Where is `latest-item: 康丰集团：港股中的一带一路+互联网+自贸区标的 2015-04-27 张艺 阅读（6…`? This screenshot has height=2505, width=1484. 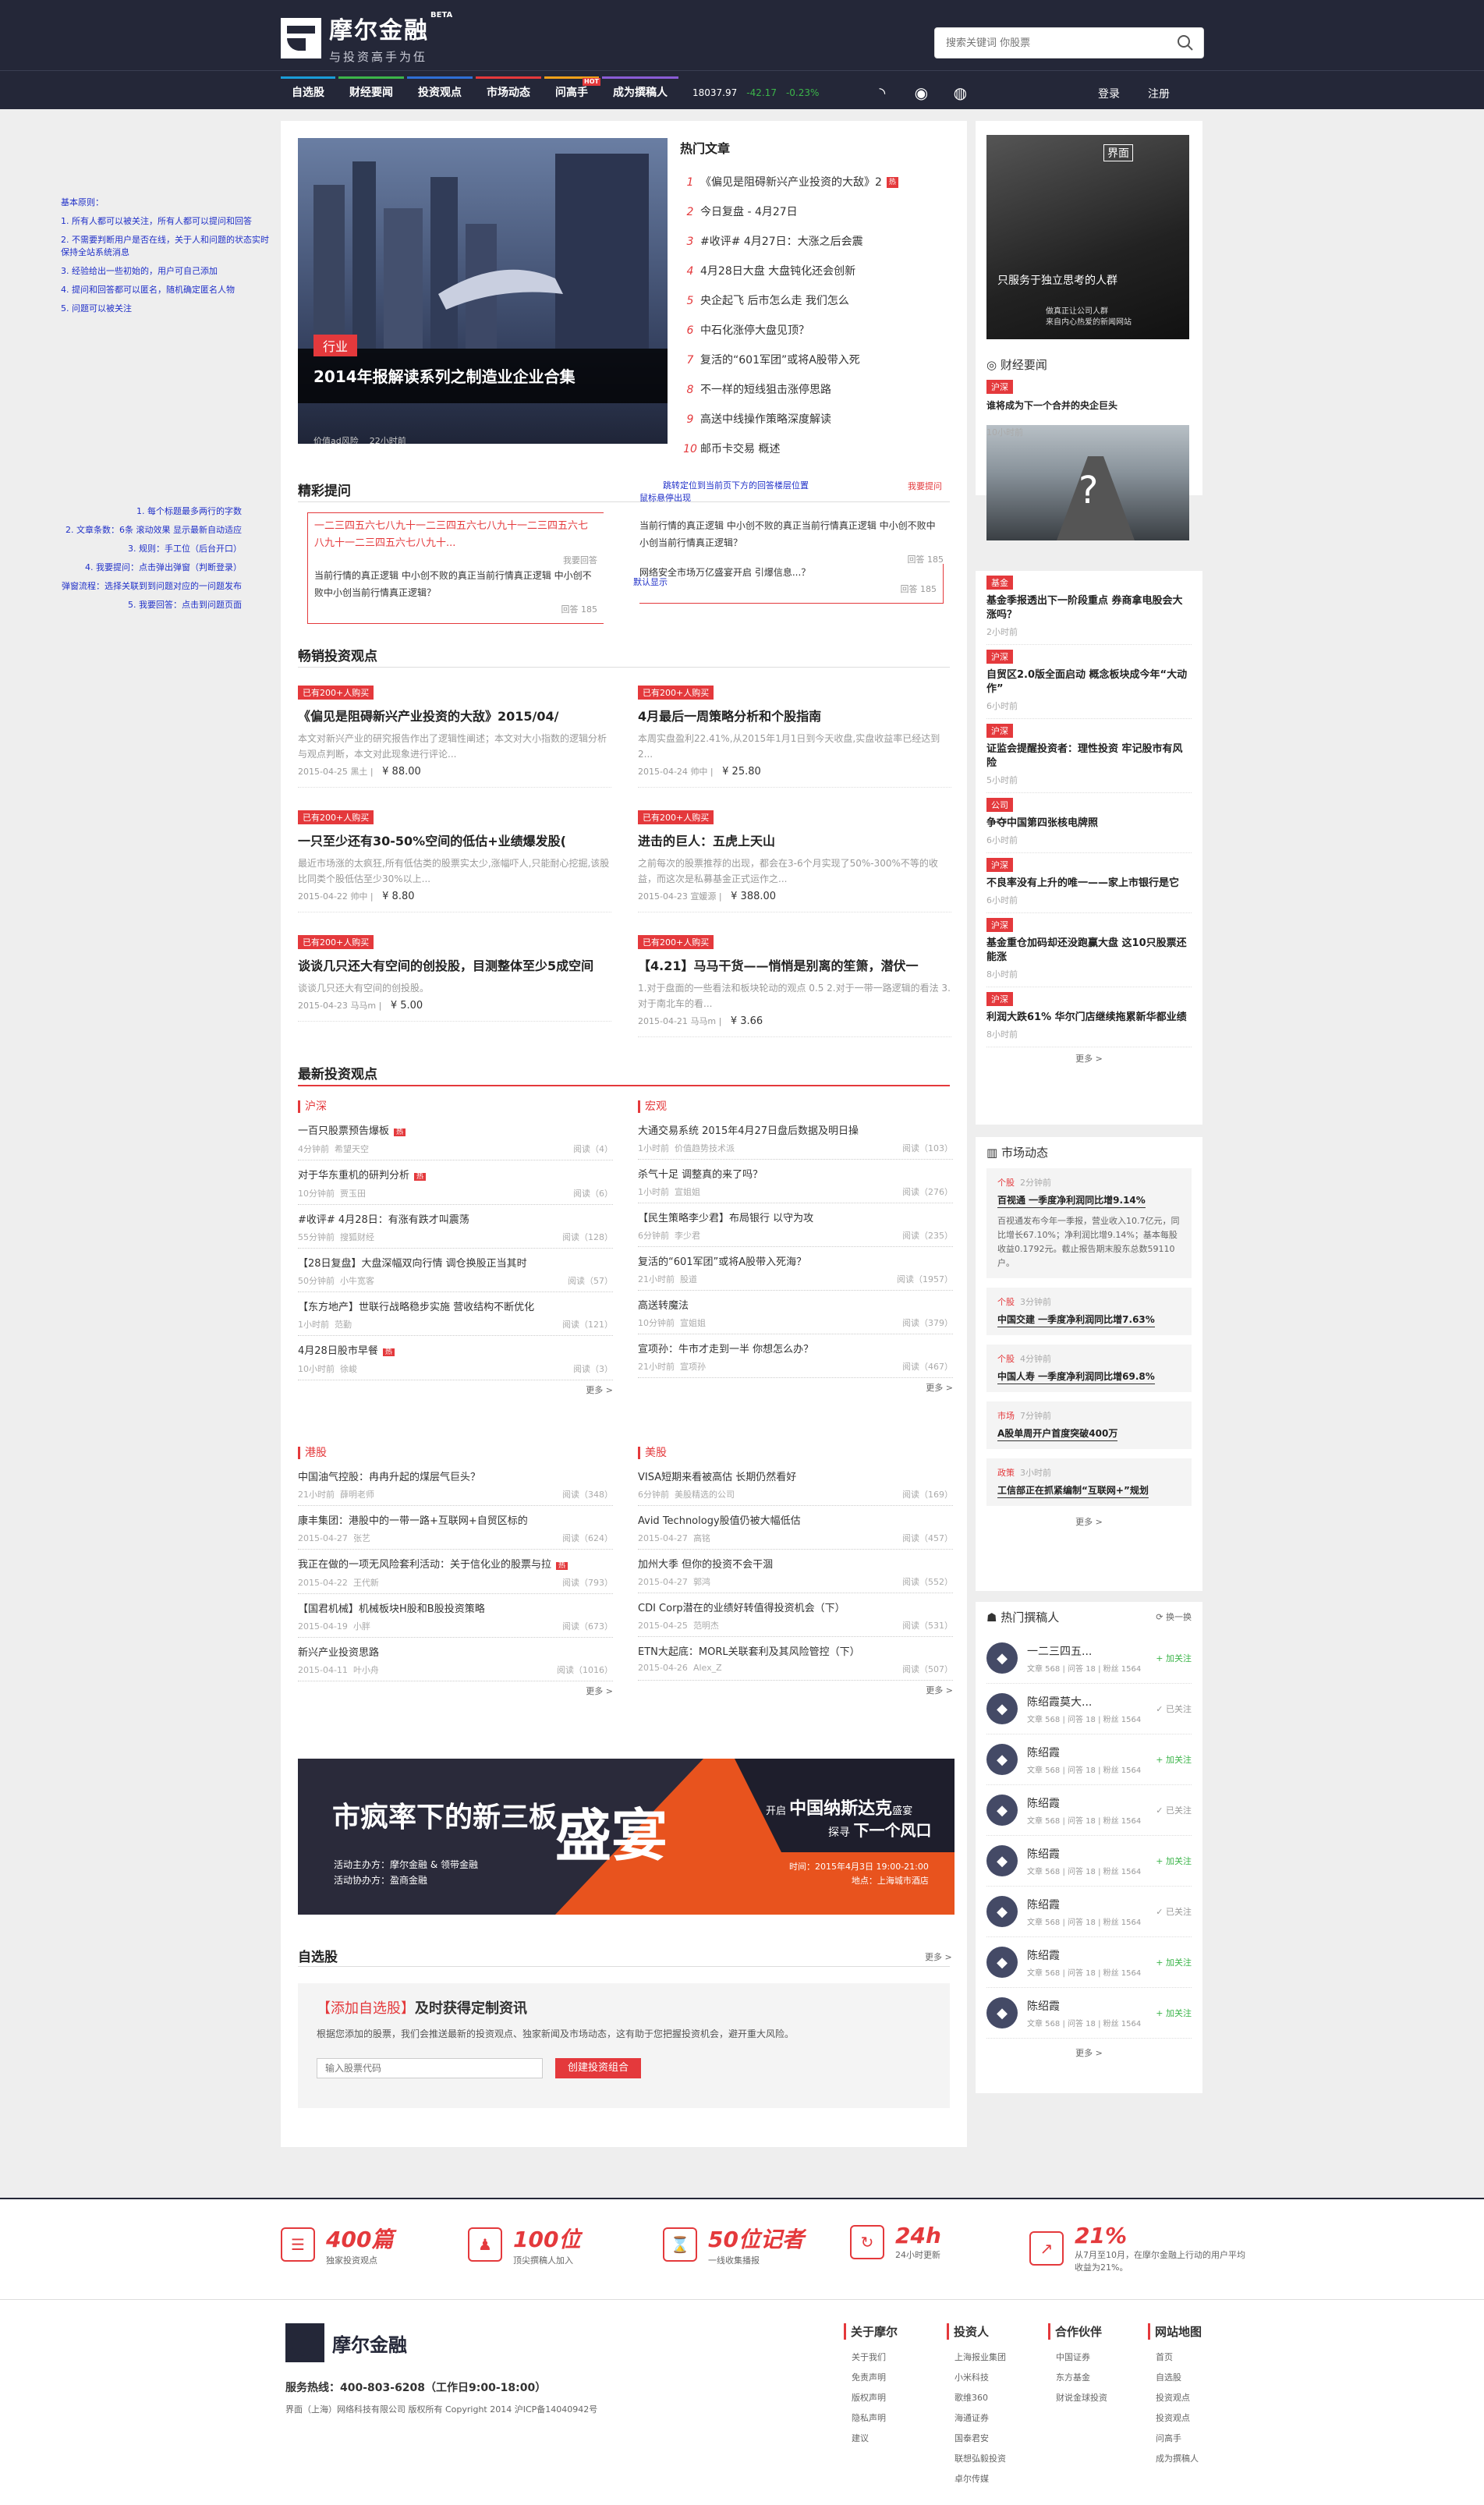
latest-item: 康丰集团：港股中的一带一路+互联网+自贸区标的 2015-04-27 张艺 阅读（6… is located at coordinates (455, 1528).